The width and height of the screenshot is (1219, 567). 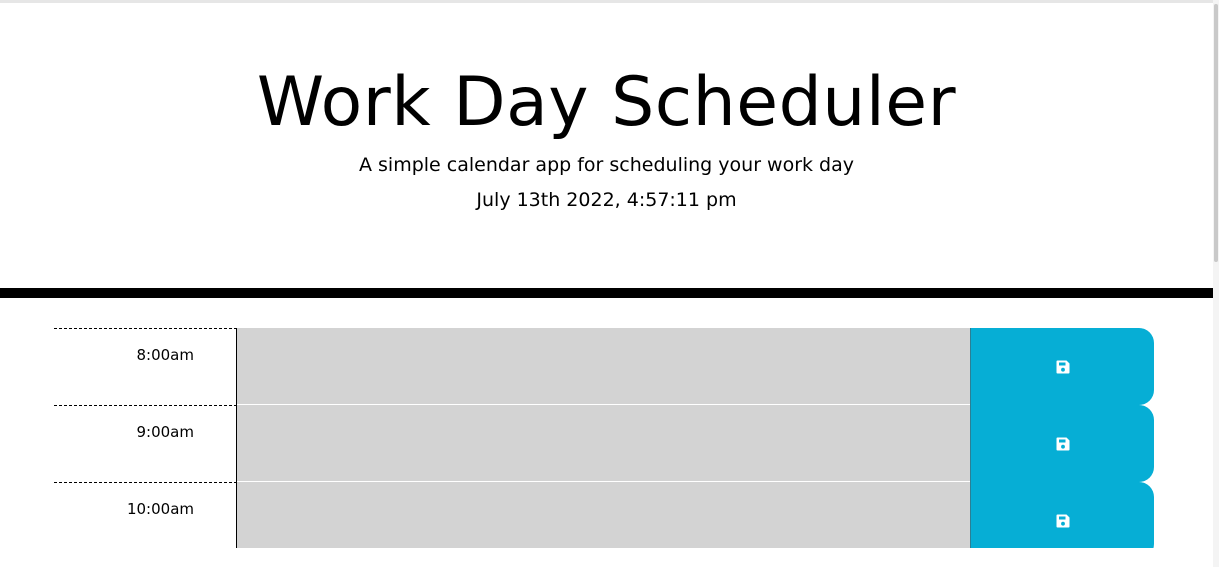 What do you see at coordinates (606, 102) in the screenshot?
I see `page-title: Work Day Scheduler` at bounding box center [606, 102].